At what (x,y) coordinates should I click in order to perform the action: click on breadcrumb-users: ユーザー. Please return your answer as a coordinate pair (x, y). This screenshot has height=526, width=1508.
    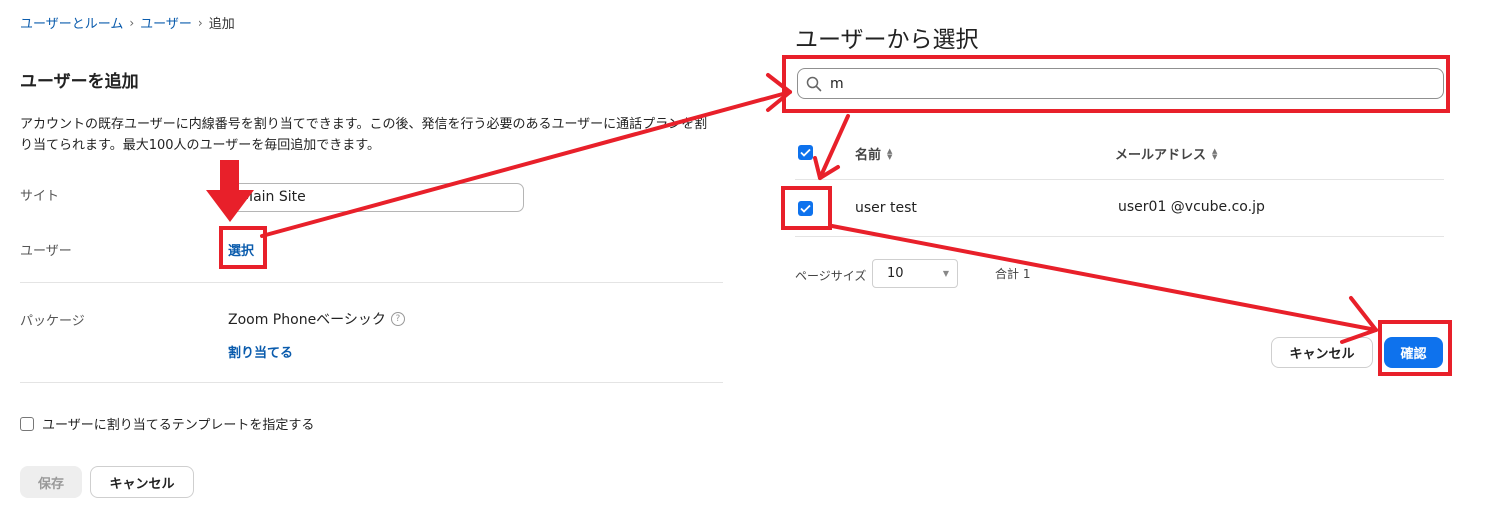
    Looking at the image, I should click on (166, 22).